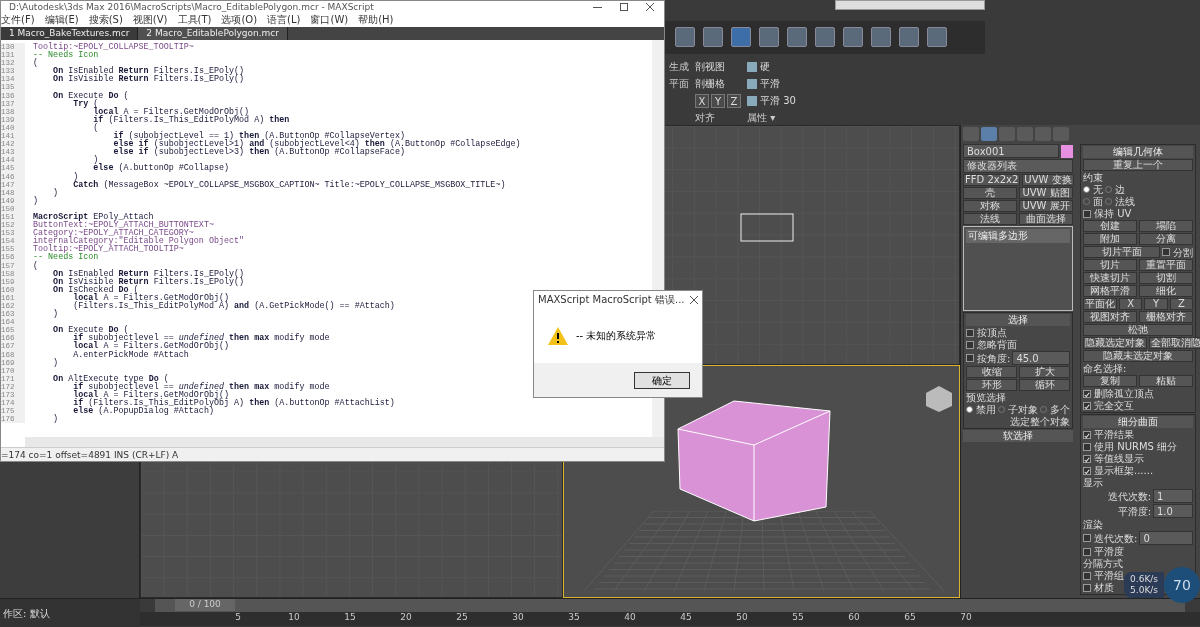 The image size is (1200, 627). Describe the element at coordinates (1040, 421) in the screenshot. I see `selection-info: 选定整个对象` at that location.